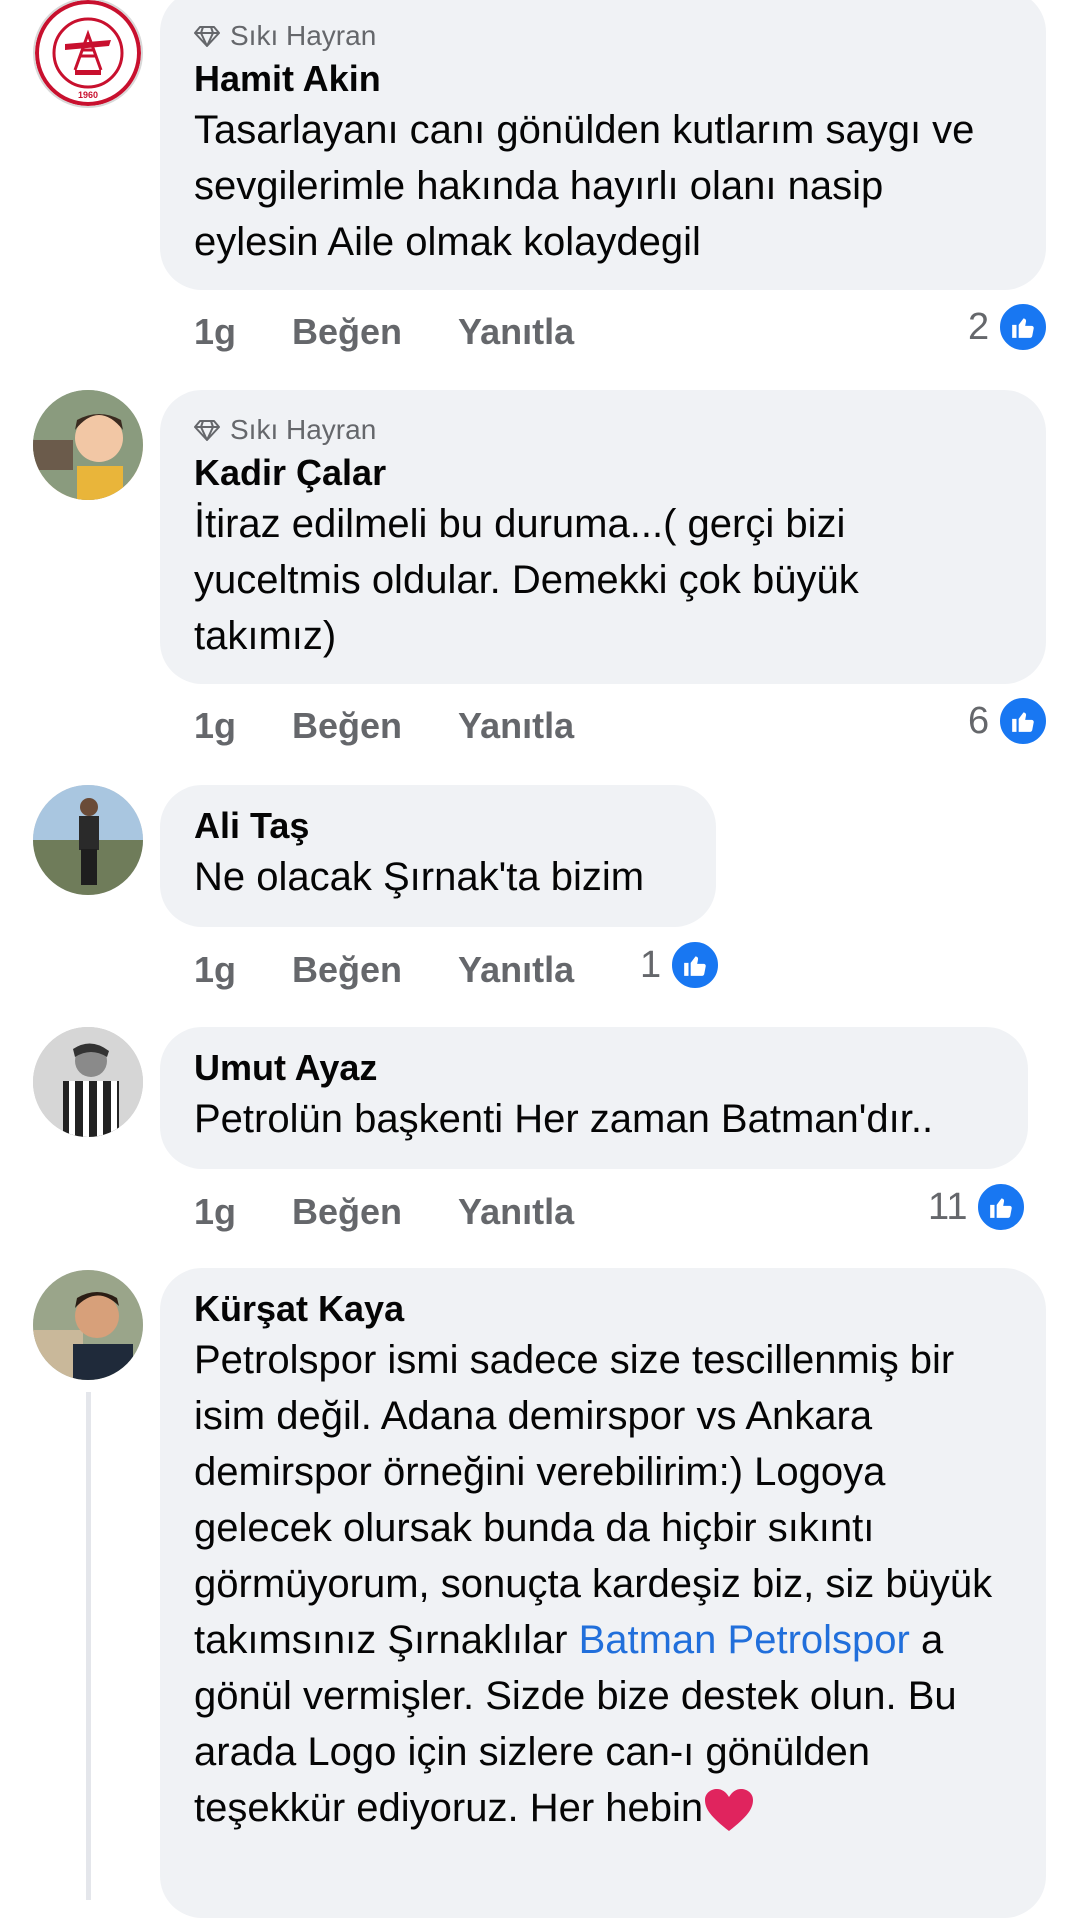 The width and height of the screenshot is (1080, 1918). Describe the element at coordinates (603, 473) in the screenshot. I see `author-name: Kadir Çalar` at that location.